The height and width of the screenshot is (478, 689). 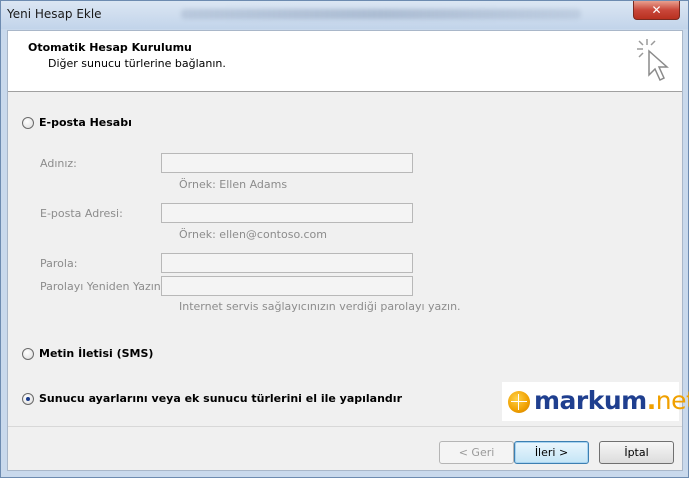 What do you see at coordinates (233, 184) in the screenshot?
I see `name-hint: Örnek: Ellen Adams` at bounding box center [233, 184].